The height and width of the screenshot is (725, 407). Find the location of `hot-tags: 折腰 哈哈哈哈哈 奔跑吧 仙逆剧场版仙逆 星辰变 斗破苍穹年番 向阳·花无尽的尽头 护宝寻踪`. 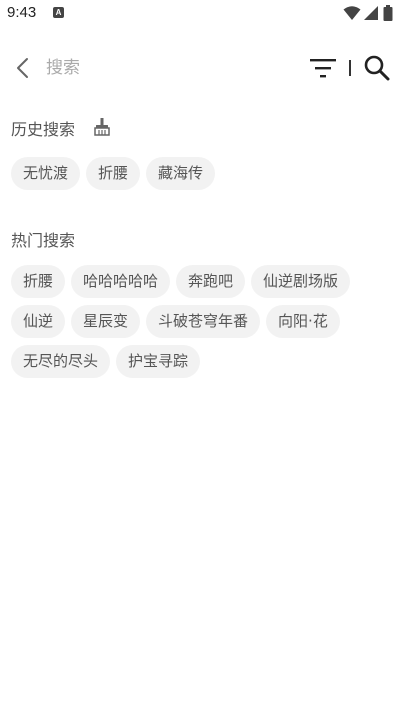

hot-tags: 折腰 哈哈哈哈哈 奔跑吧 仙逆剧场版仙逆 星辰变 斗破苍穹年番 向阳·花无尽的尽头 护宝寻踪 is located at coordinates (206, 321).